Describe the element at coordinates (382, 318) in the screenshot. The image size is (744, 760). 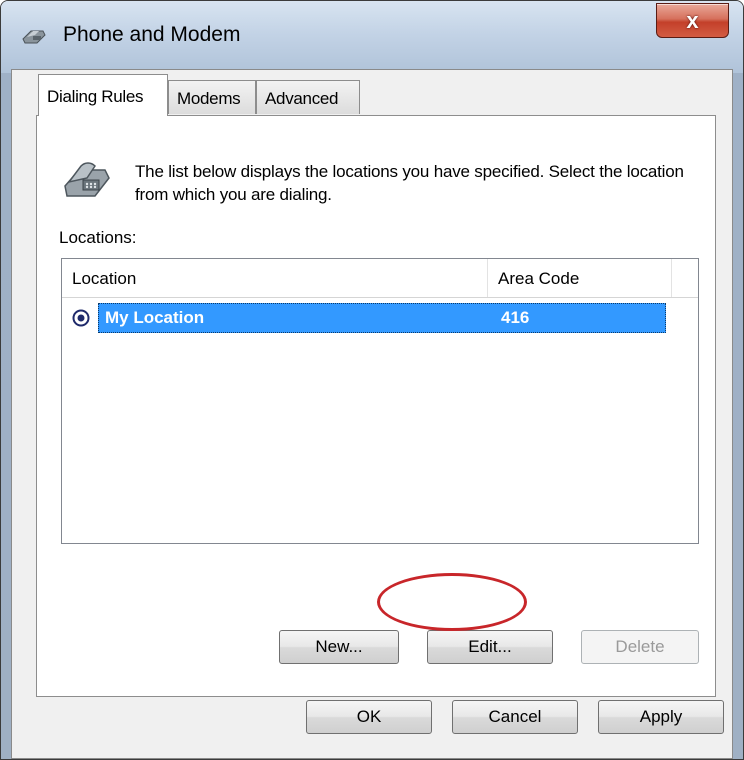
I see `selected-row-highlight: My Location 416` at that location.